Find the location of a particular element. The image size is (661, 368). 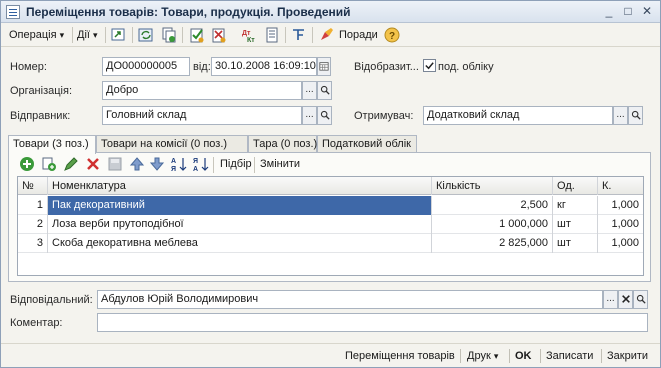

close-window-button: ✕ is located at coordinates (647, 11).